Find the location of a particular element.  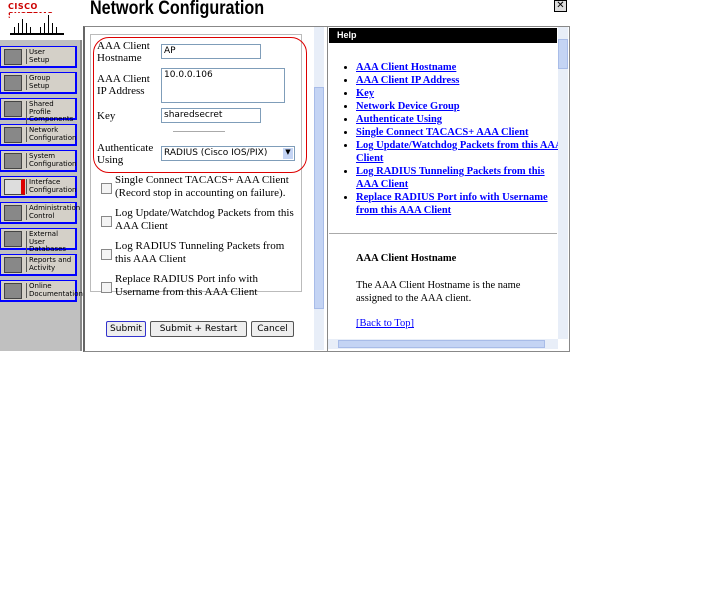

single-connect-checkbox is located at coordinates (106, 188).